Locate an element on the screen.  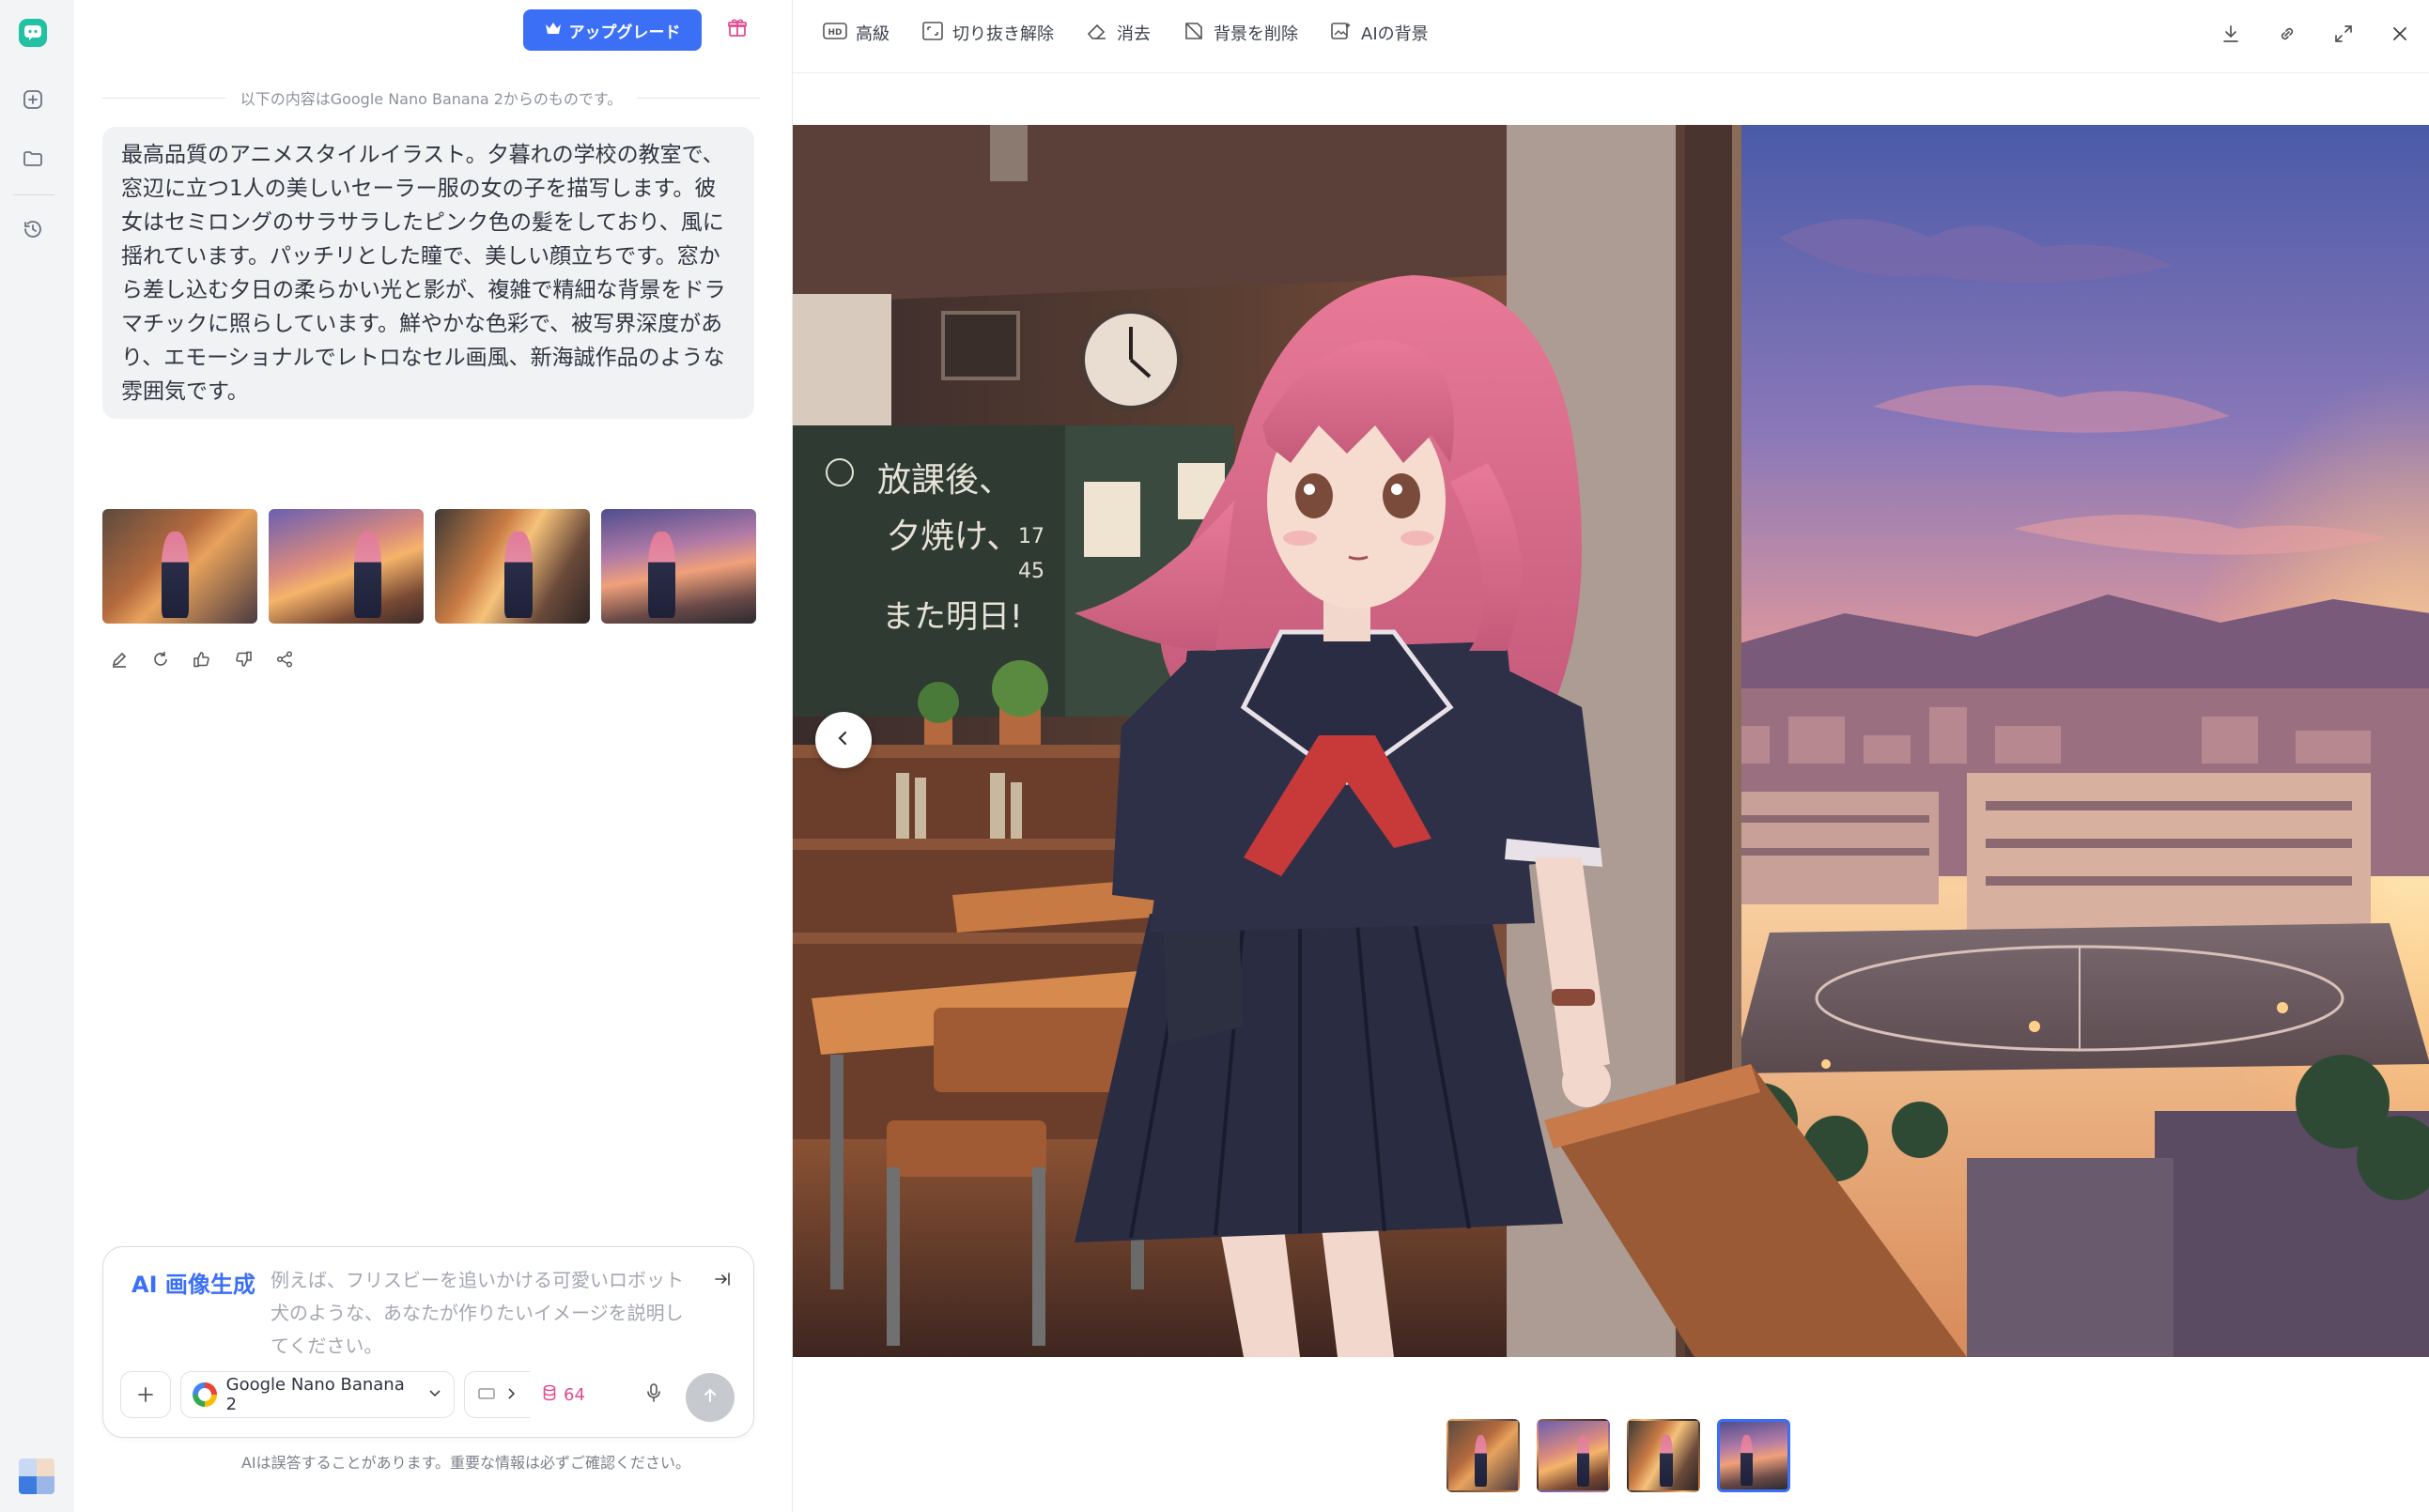
hd-upscale-button: HD 高級 is located at coordinates (856, 33).